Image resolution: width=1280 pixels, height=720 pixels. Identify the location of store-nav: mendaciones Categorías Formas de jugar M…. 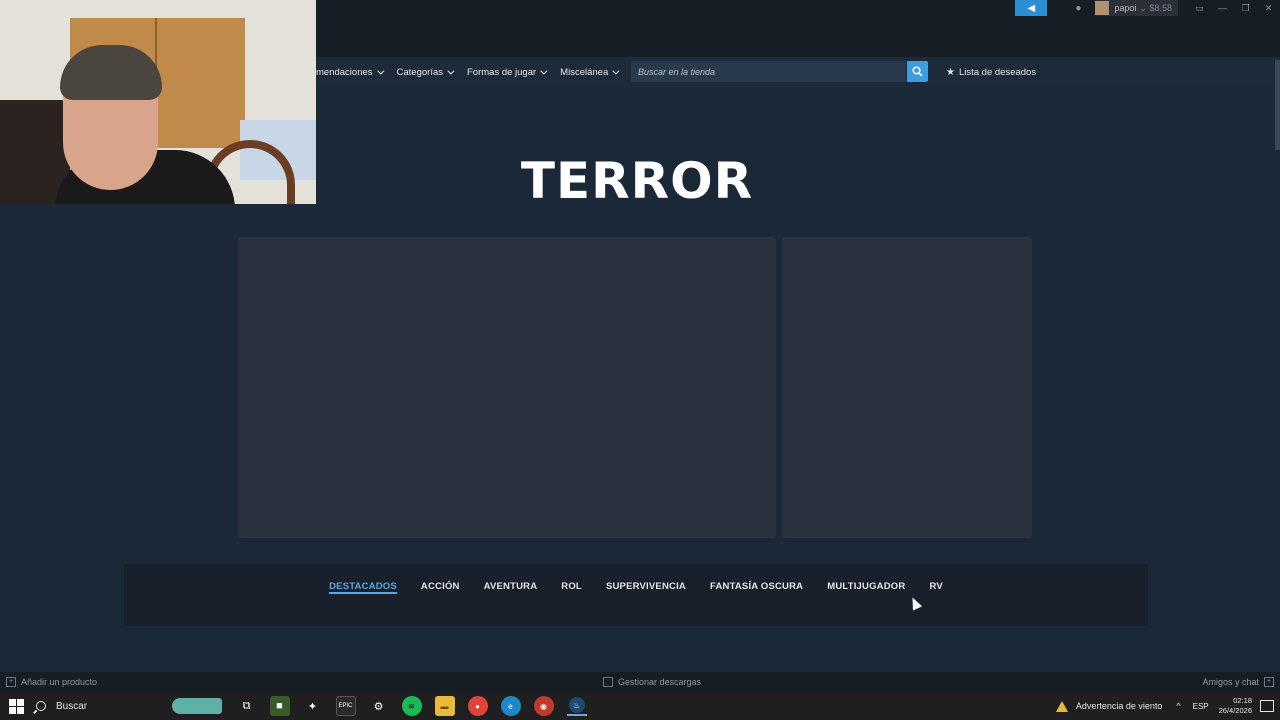
(798, 72).